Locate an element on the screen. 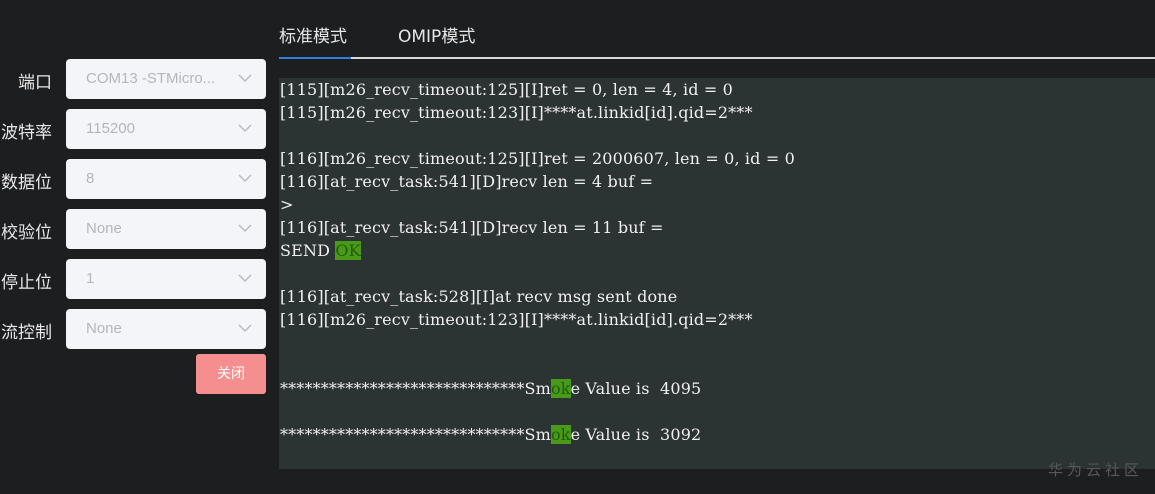  settings-row-stop-bits: 停止位 1 is located at coordinates (135, 279).